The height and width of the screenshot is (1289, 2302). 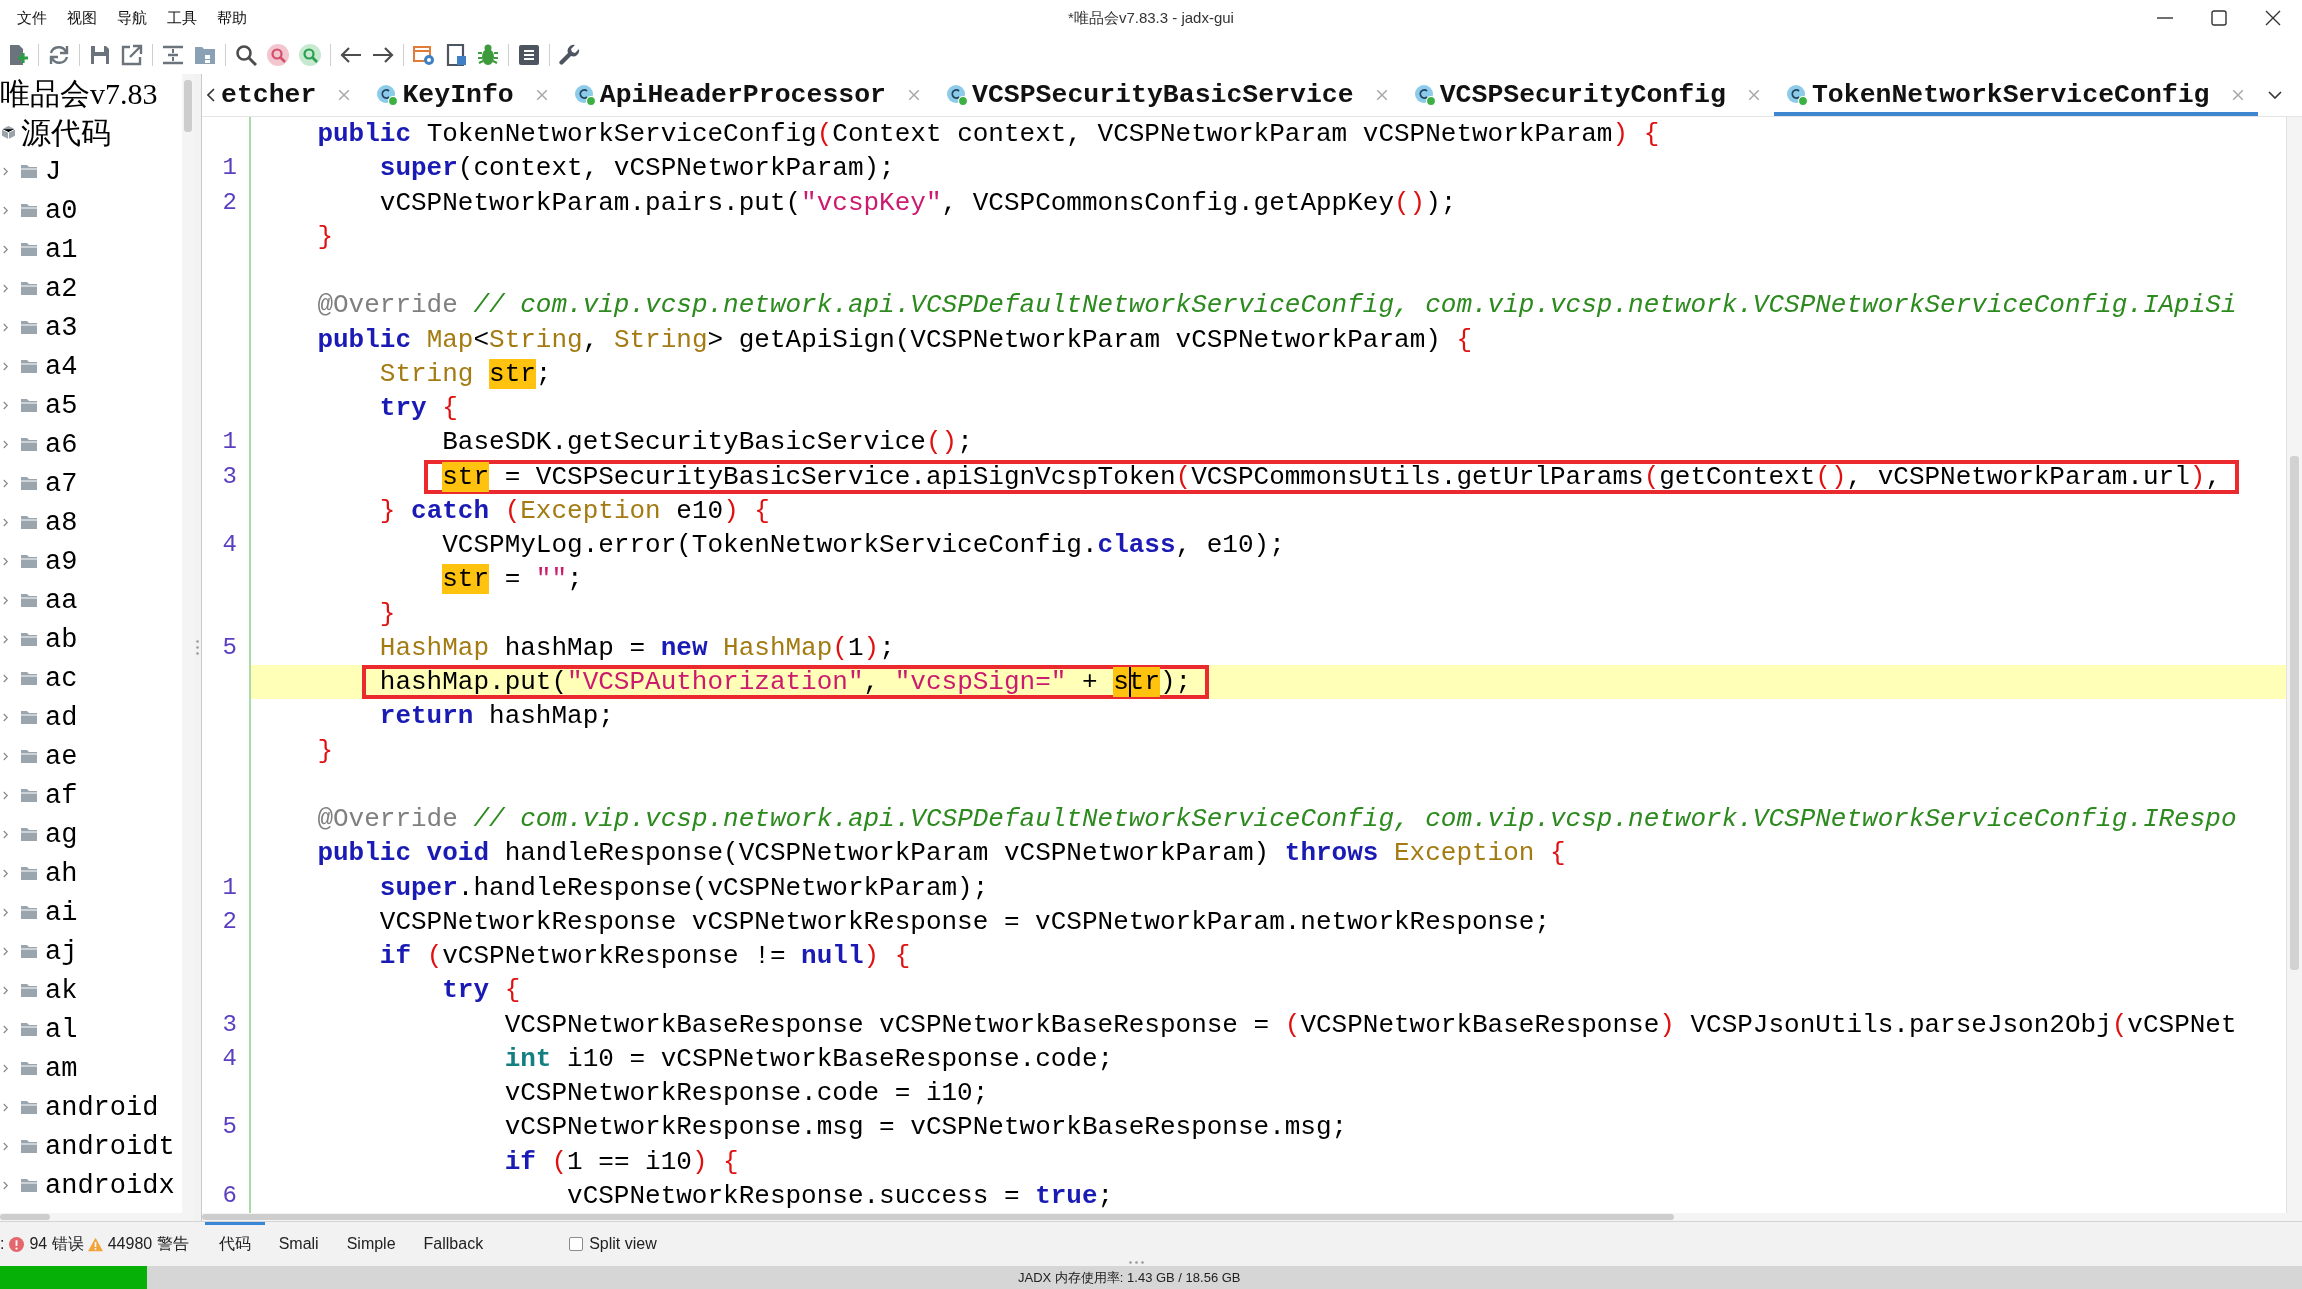 What do you see at coordinates (2015, 95) in the screenshot?
I see `editor-tab: TokenNetworkServiceConfig` at bounding box center [2015, 95].